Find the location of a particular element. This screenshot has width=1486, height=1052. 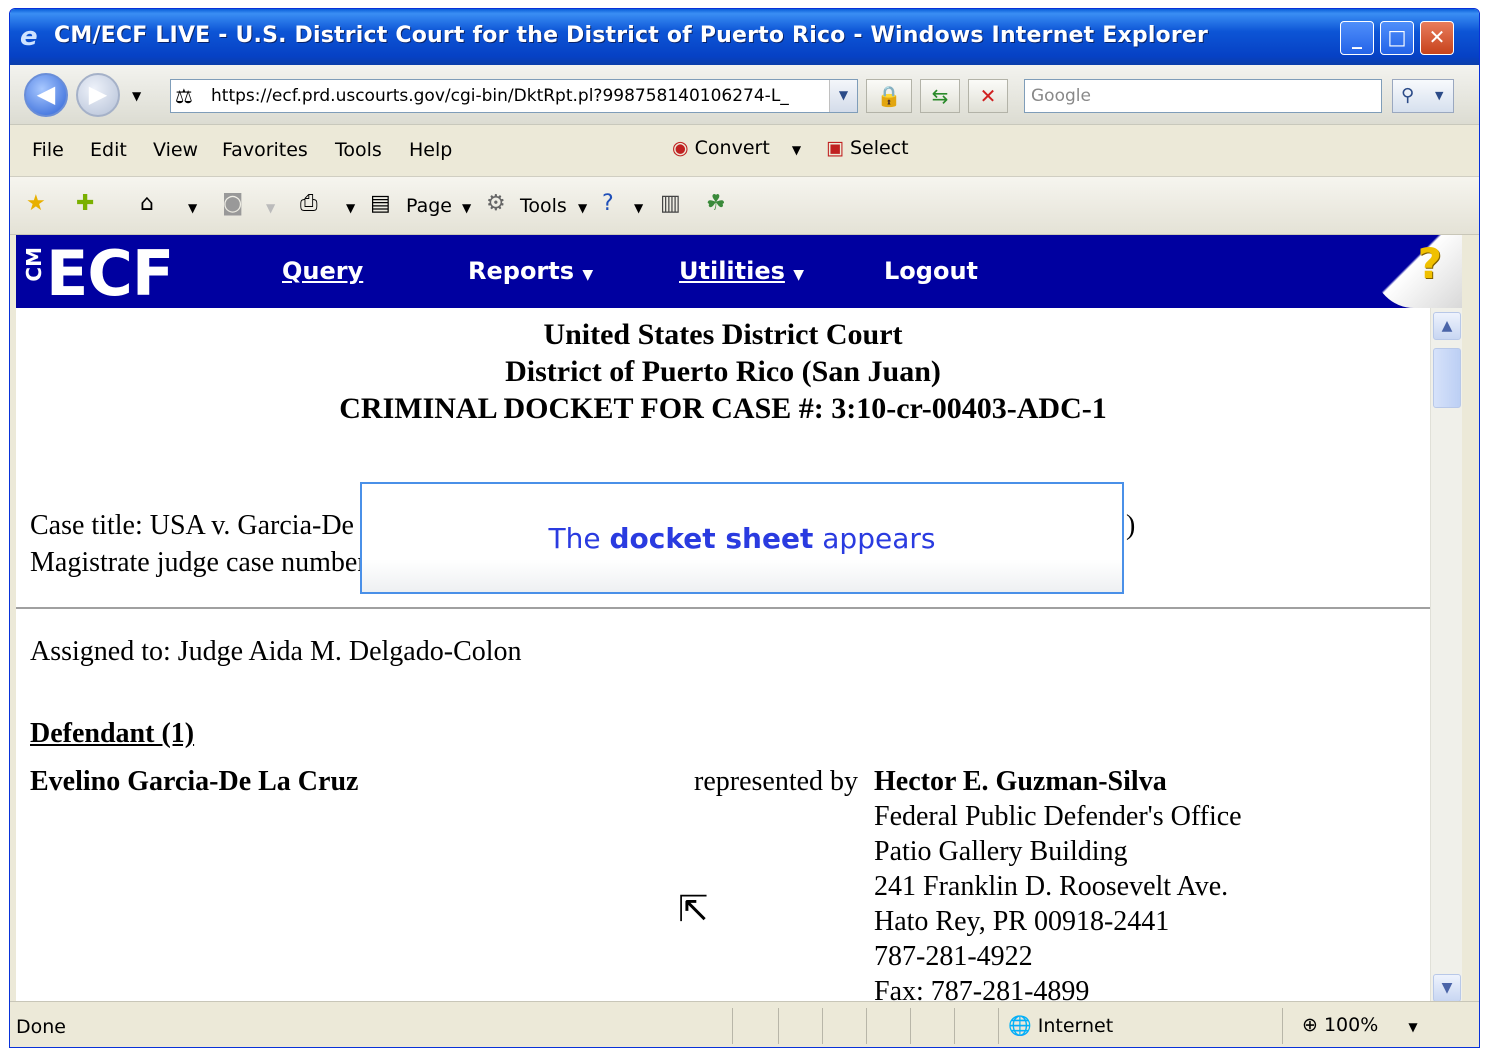

research-icon: ▥ is located at coordinates (670, 203).